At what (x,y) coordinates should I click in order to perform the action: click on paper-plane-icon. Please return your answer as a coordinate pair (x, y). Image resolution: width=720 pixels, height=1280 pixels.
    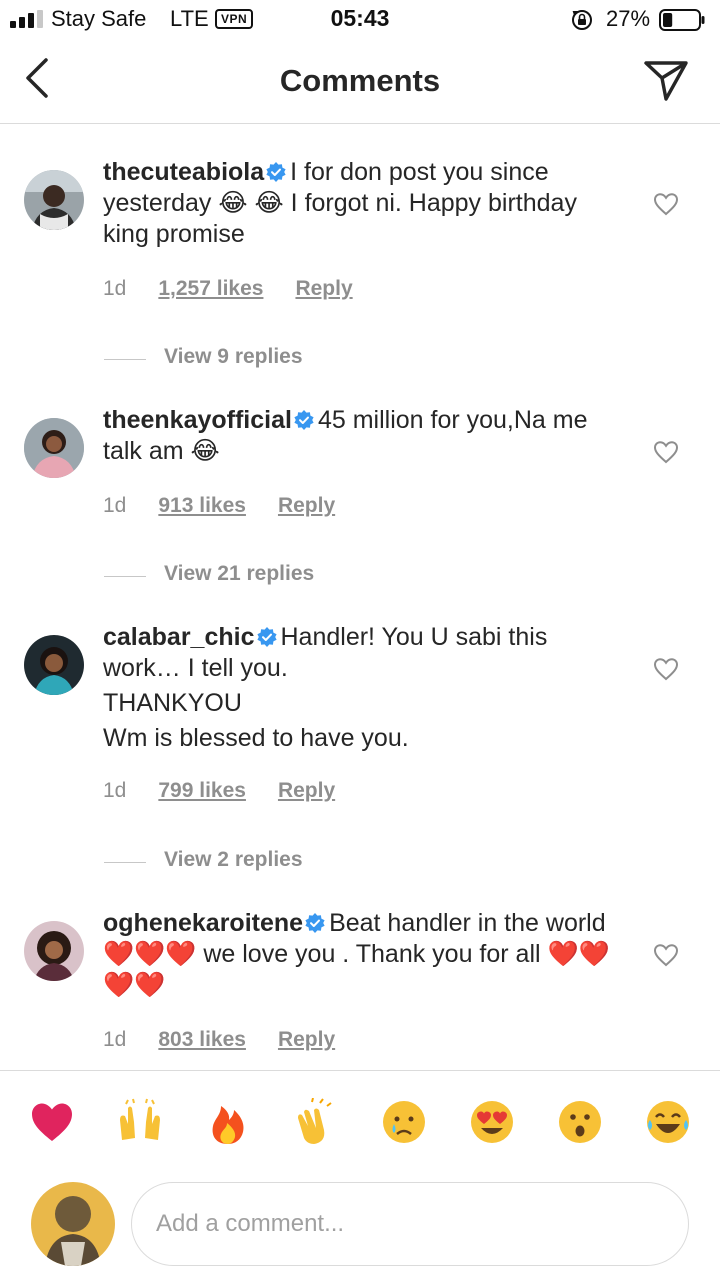
    Looking at the image, I should click on (666, 81).